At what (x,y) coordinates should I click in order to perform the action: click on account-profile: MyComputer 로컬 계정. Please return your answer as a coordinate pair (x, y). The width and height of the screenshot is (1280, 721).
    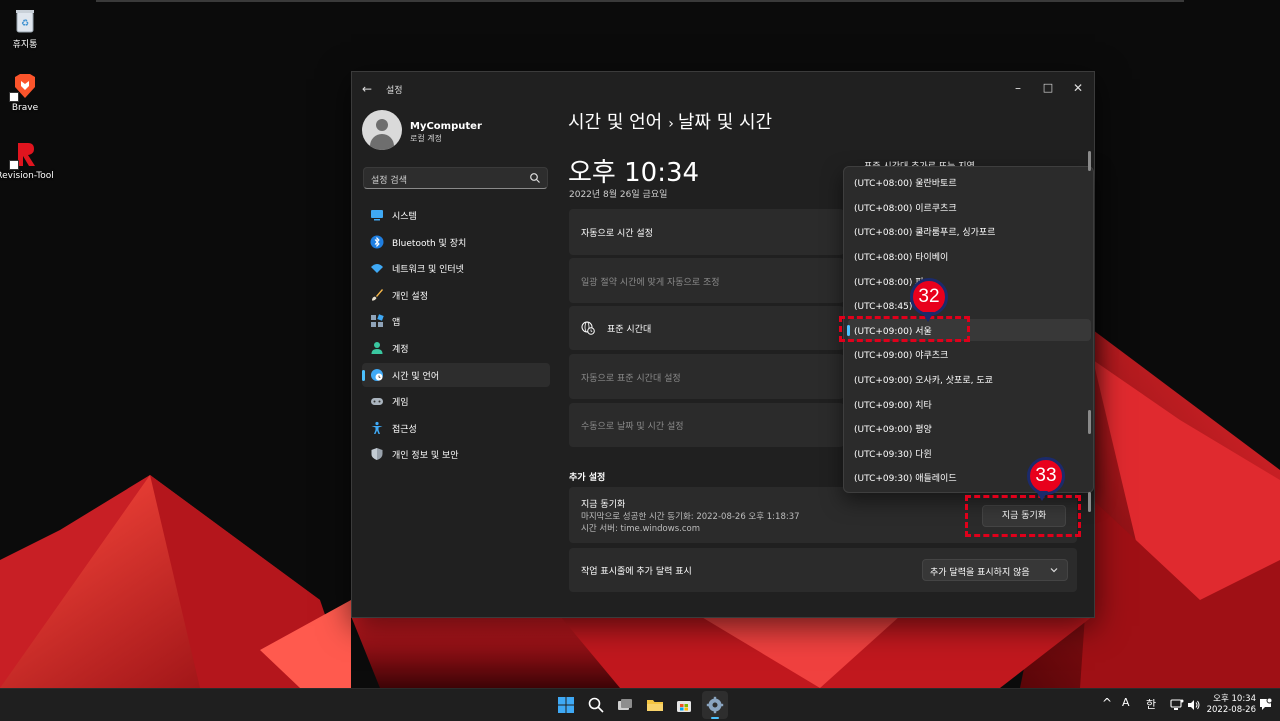
    Looking at the image, I should click on (462, 130).